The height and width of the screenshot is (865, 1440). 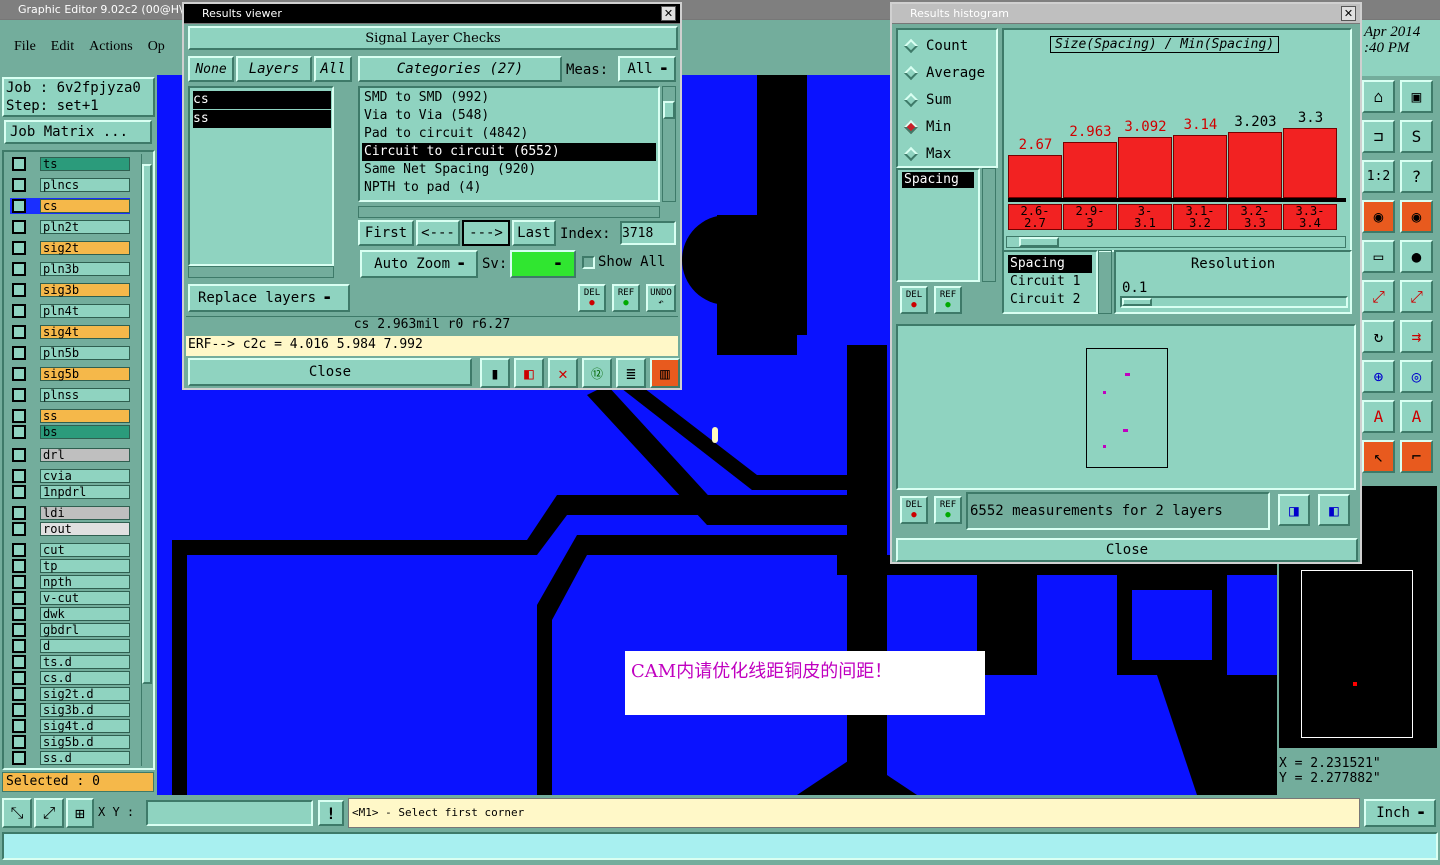 I want to click on pad-icon: ●, so click(x=1416, y=256).